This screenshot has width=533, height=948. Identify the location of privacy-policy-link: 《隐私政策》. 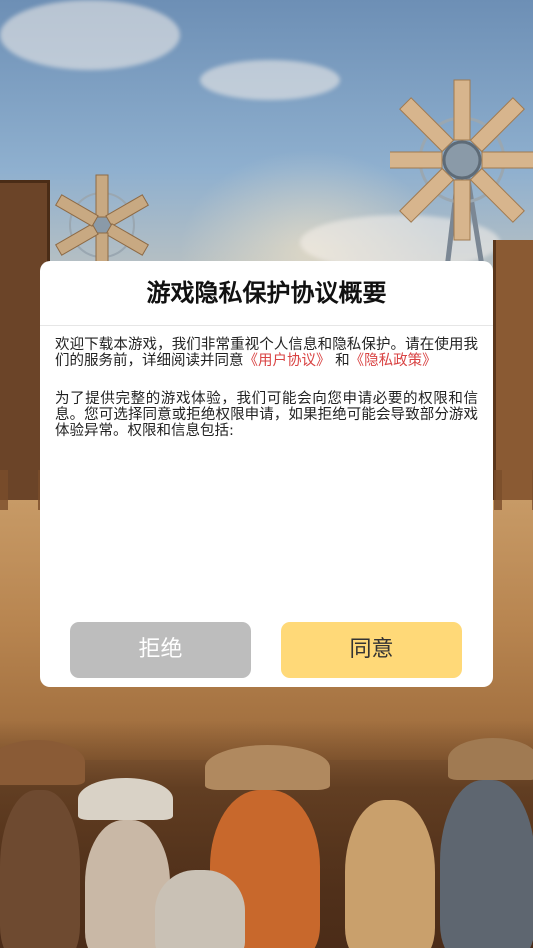
(393, 361).